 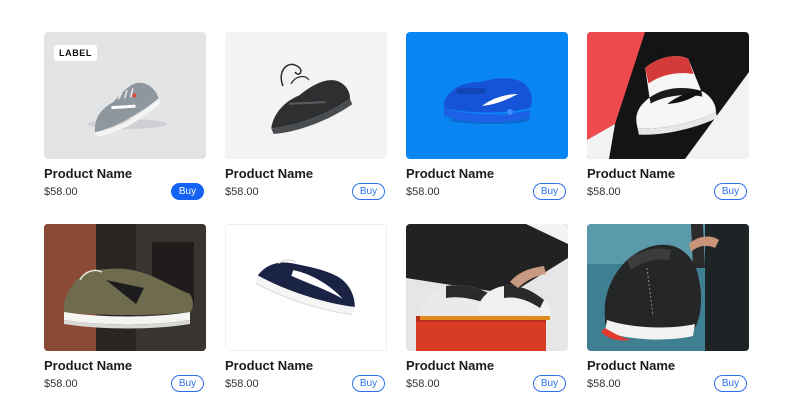 I want to click on black-red-jordan-shoe-image, so click(x=668, y=287).